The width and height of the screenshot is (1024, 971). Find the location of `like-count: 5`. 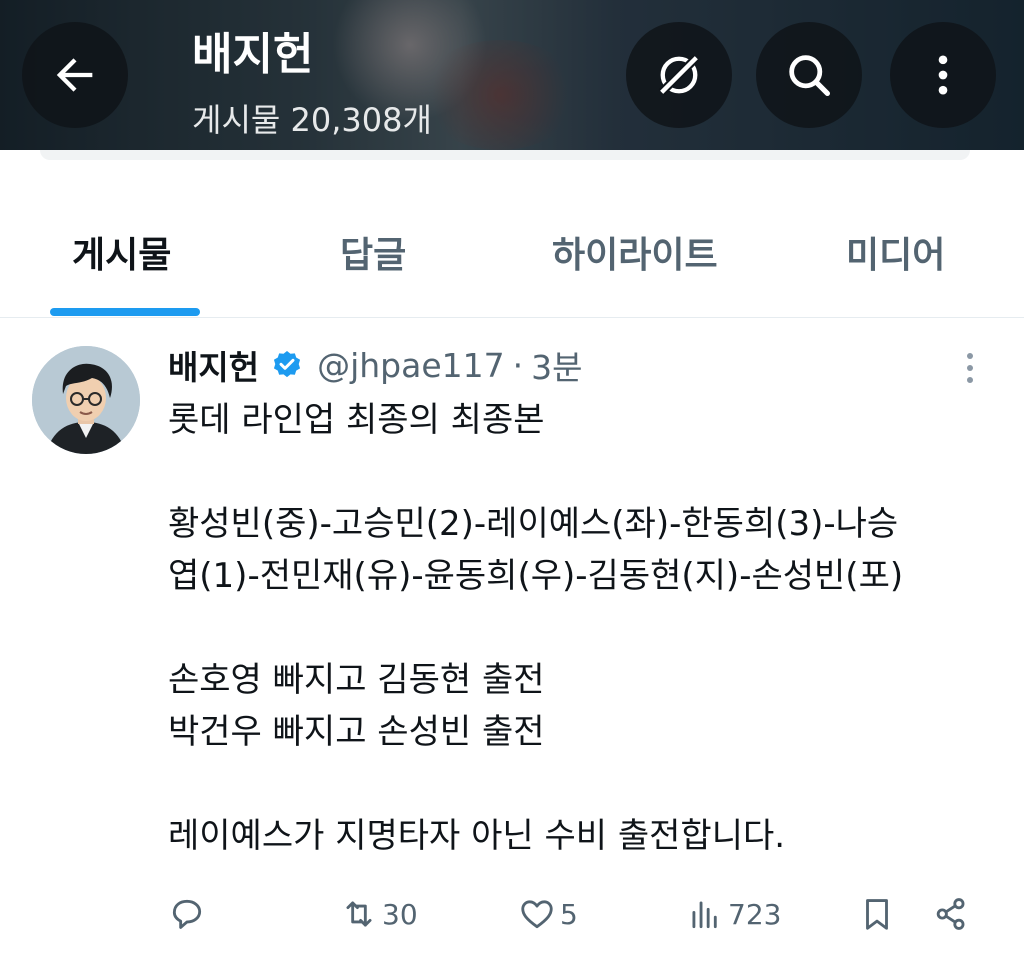

like-count: 5 is located at coordinates (569, 914).